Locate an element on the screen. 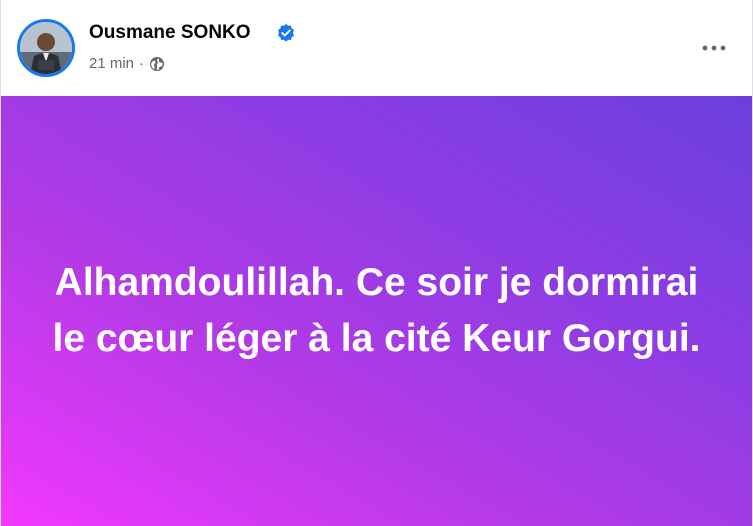  post-timestamp: 21 min is located at coordinates (111, 63).